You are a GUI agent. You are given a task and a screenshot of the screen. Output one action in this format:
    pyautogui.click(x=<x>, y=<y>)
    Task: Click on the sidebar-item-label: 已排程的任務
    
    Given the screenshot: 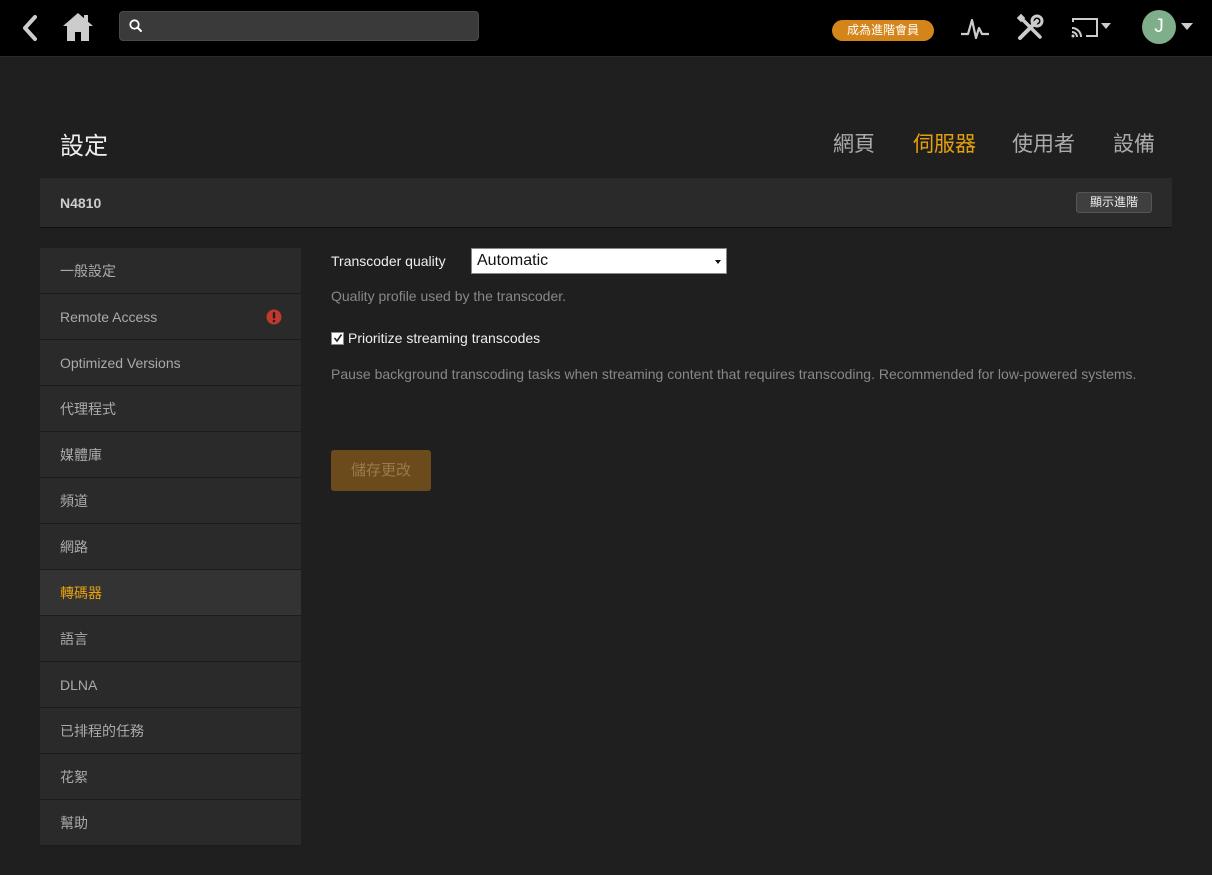 What is the action you would take?
    pyautogui.click(x=102, y=731)
    